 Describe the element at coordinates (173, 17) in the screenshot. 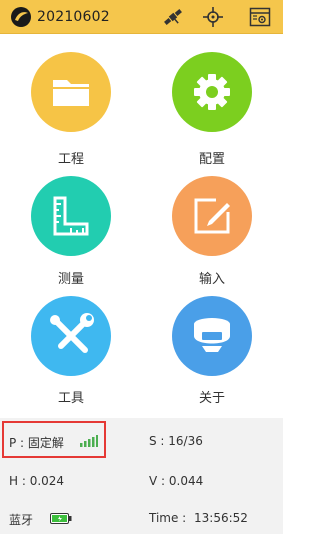

I see `satellite-icon` at that location.